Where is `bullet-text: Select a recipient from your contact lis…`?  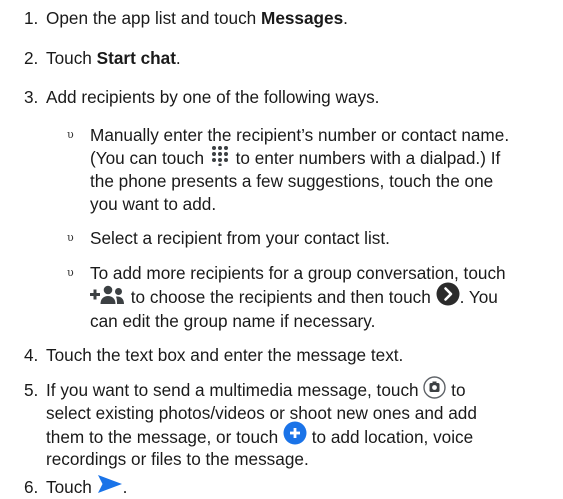 bullet-text: Select a recipient from your contact lis… is located at coordinates (240, 238).